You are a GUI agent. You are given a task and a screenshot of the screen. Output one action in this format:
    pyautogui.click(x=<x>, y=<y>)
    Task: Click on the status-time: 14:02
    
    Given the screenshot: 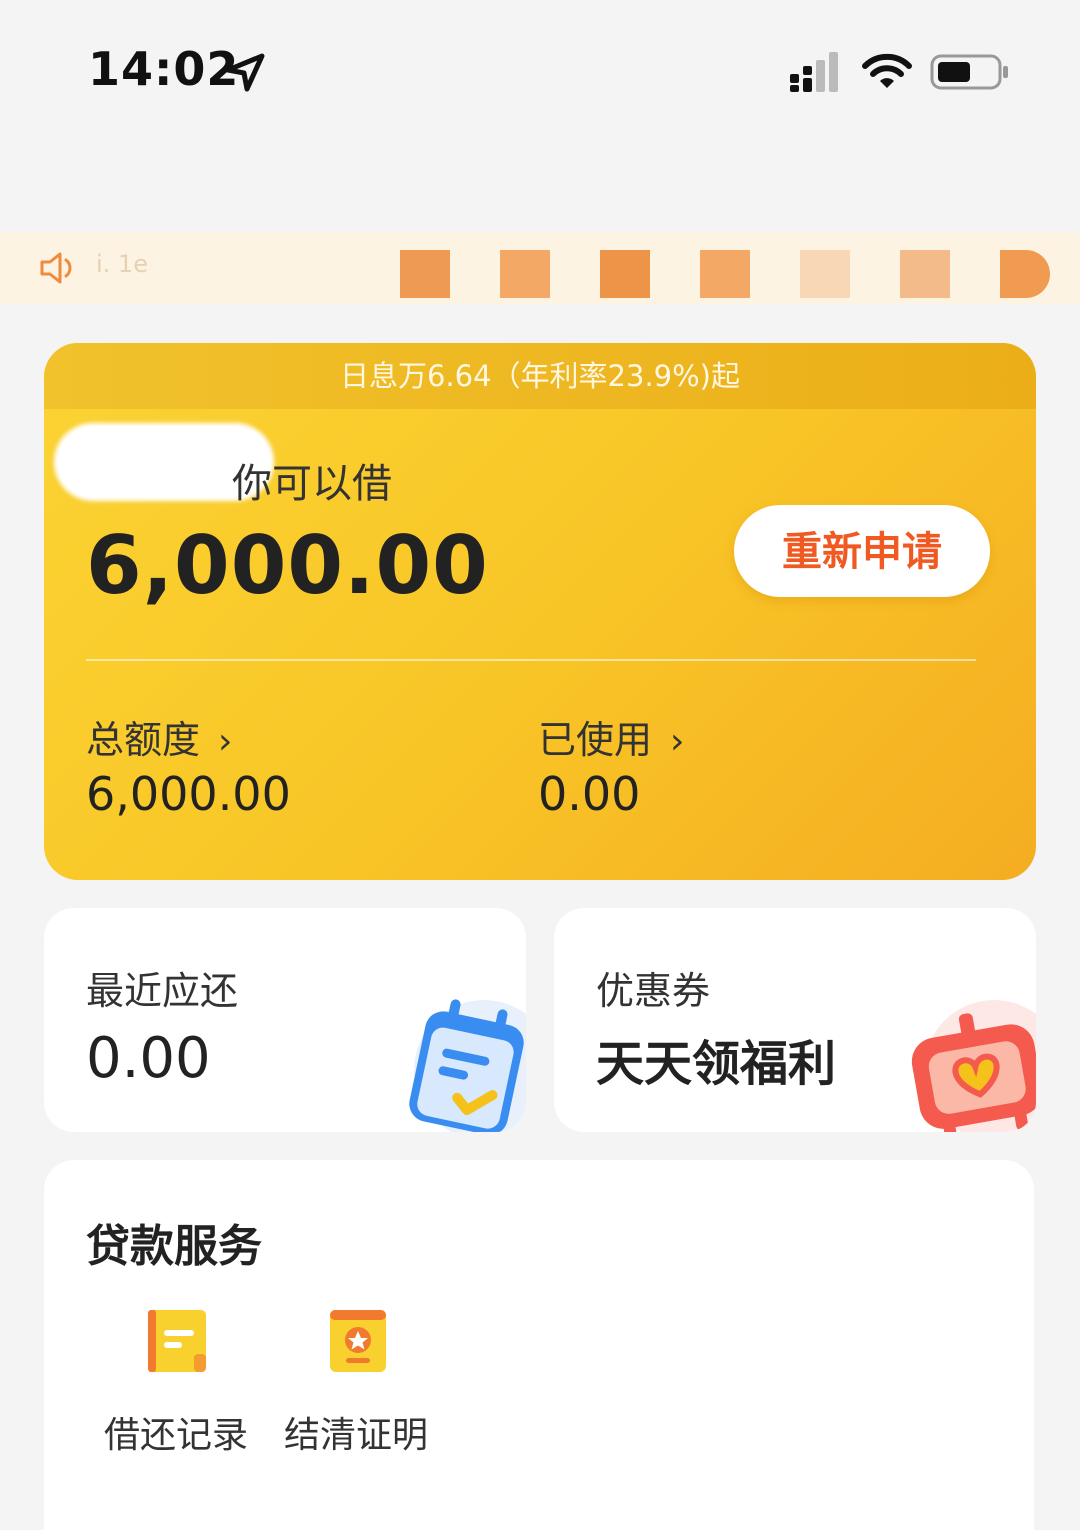 What is the action you would take?
    pyautogui.click(x=164, y=69)
    